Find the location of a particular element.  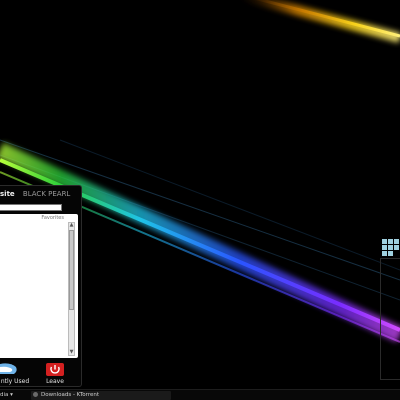

favorites-label: Favorites is located at coordinates (52, 218).